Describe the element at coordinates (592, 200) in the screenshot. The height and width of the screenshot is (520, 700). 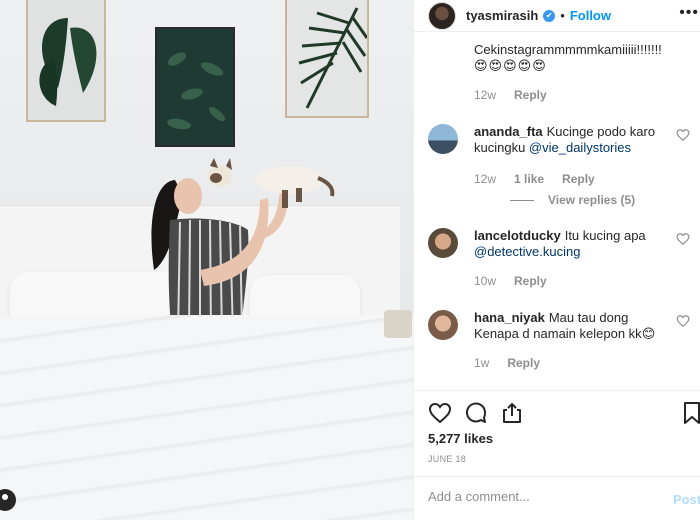
I see `view-replies-label: View replies (5)` at that location.